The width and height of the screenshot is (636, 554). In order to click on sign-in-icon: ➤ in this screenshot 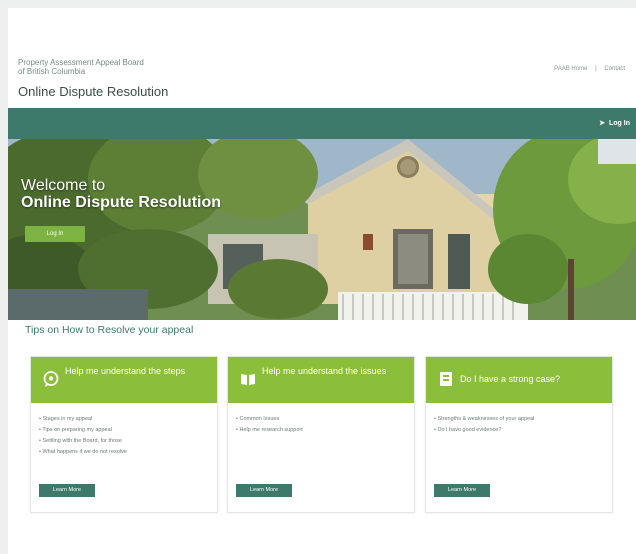, I will do `click(602, 123)`.